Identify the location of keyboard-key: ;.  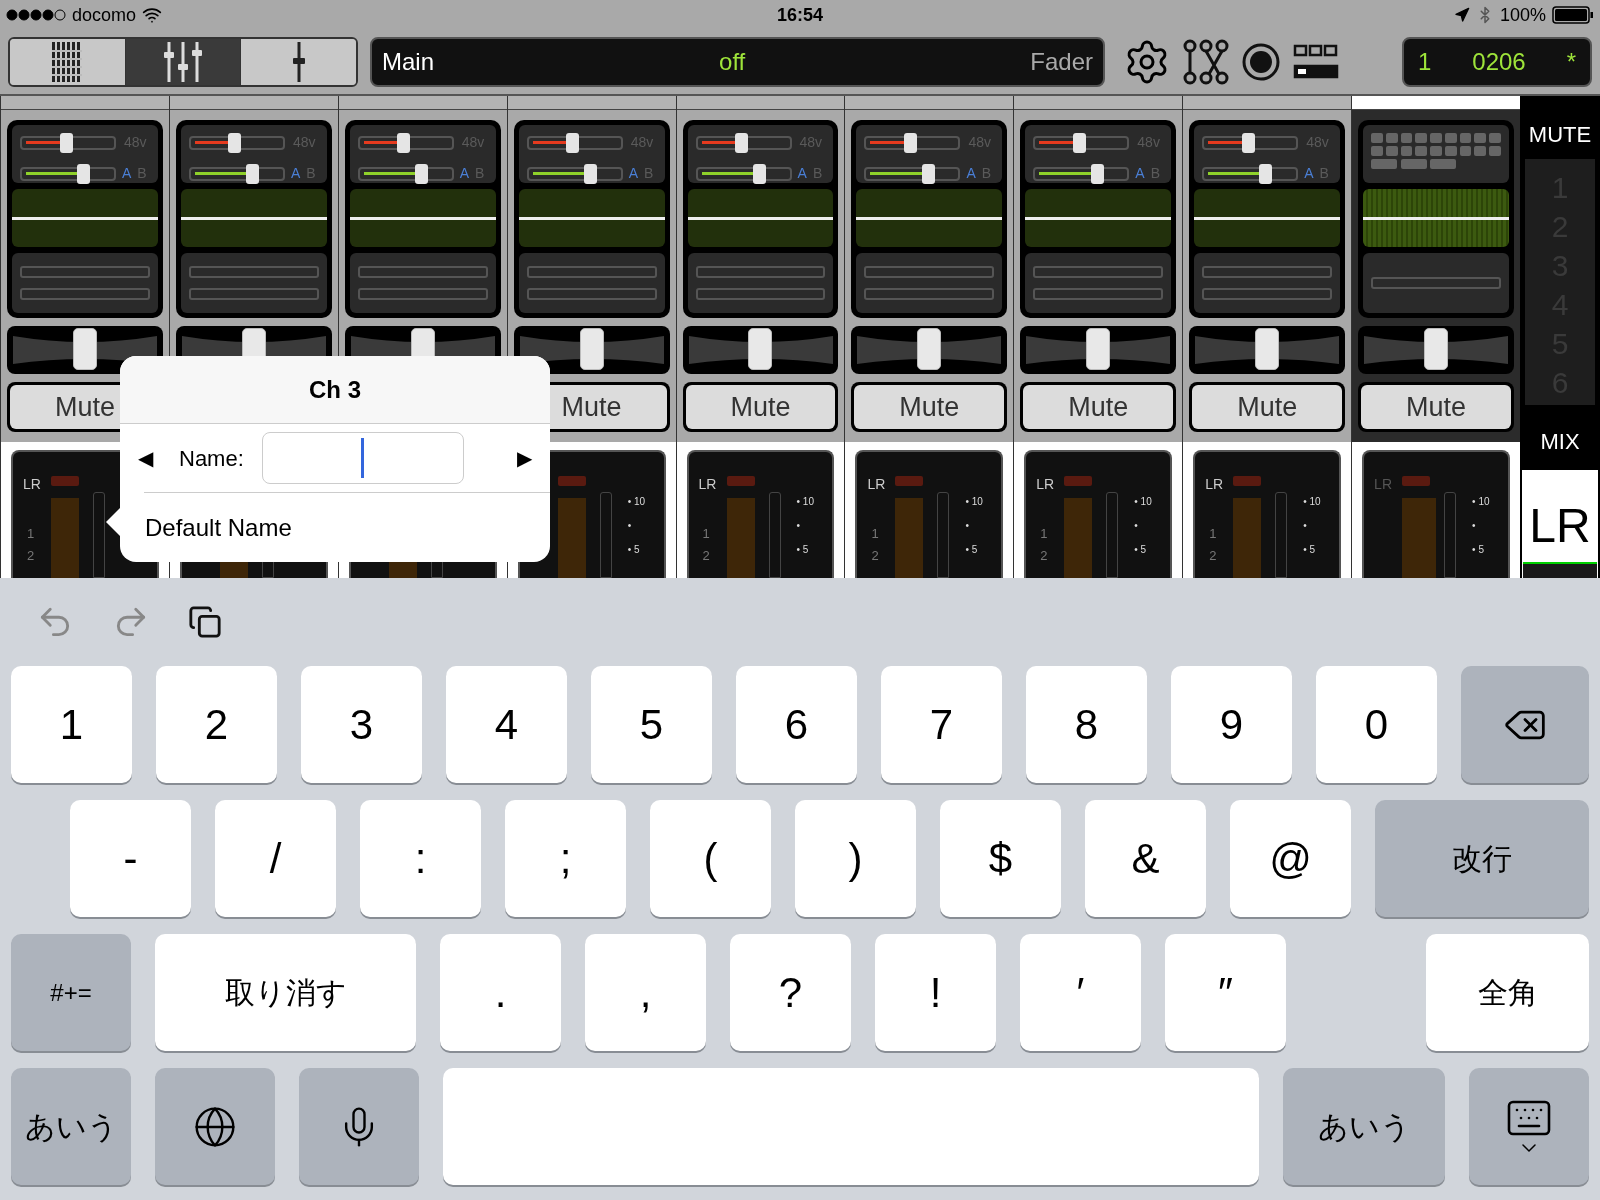
(565, 858).